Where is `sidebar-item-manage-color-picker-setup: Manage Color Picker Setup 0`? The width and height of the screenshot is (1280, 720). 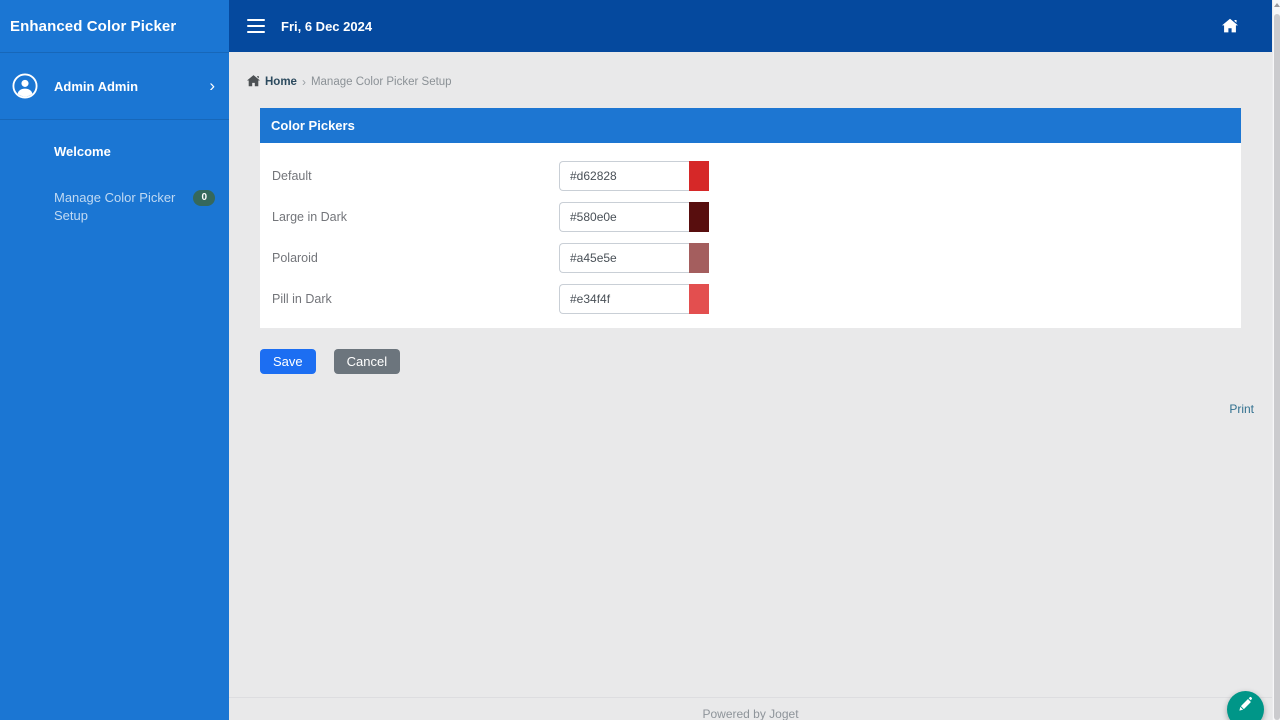 sidebar-item-manage-color-picker-setup: Manage Color Picker Setup 0 is located at coordinates (114, 207).